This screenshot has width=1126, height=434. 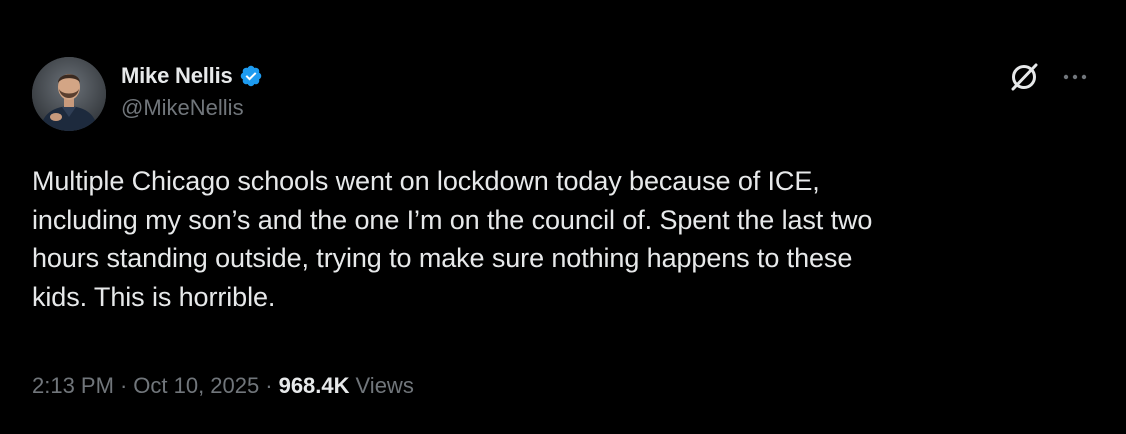 What do you see at coordinates (314, 386) in the screenshot?
I see `views-count: 968.4K` at bounding box center [314, 386].